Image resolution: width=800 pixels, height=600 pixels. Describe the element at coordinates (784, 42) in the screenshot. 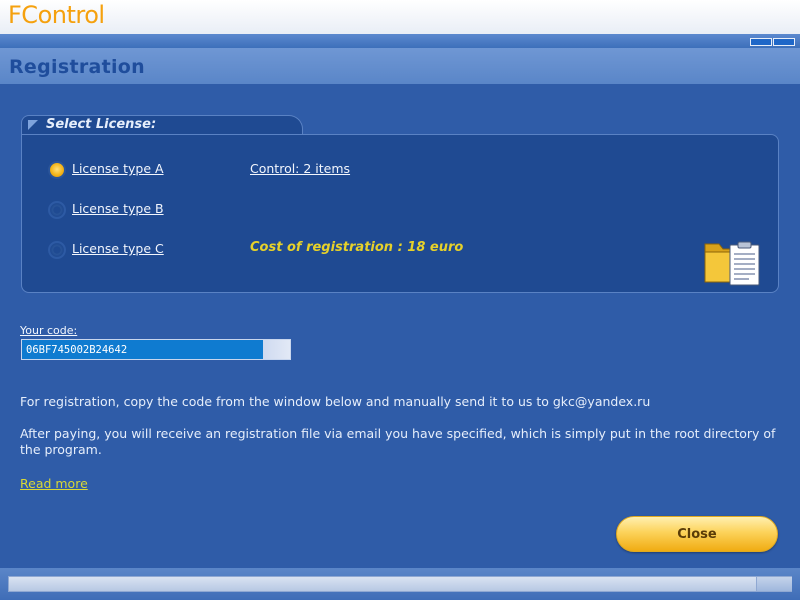

I see `maximize-button` at that location.